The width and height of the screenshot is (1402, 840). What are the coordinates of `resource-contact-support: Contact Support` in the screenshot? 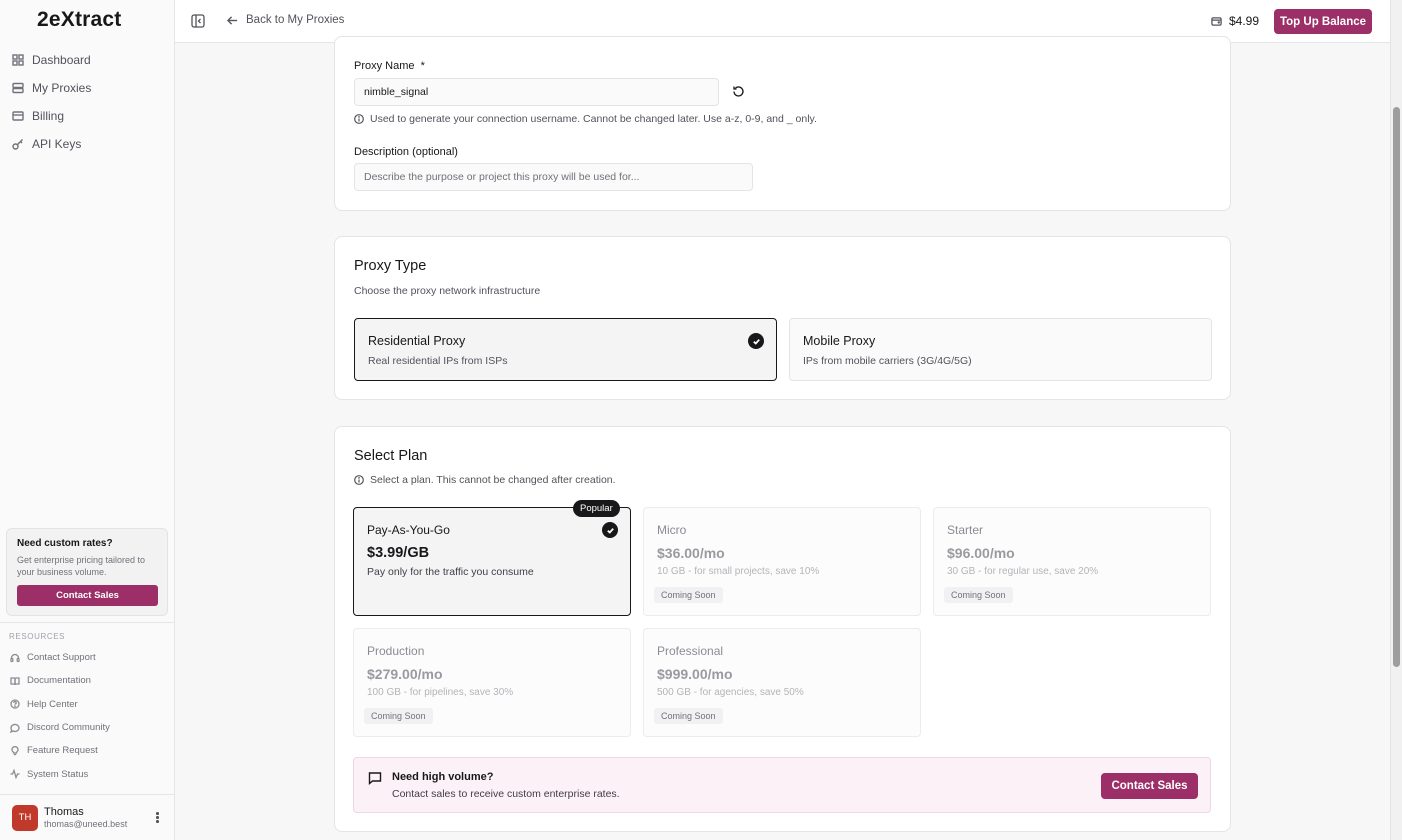 It's located at (87, 657).